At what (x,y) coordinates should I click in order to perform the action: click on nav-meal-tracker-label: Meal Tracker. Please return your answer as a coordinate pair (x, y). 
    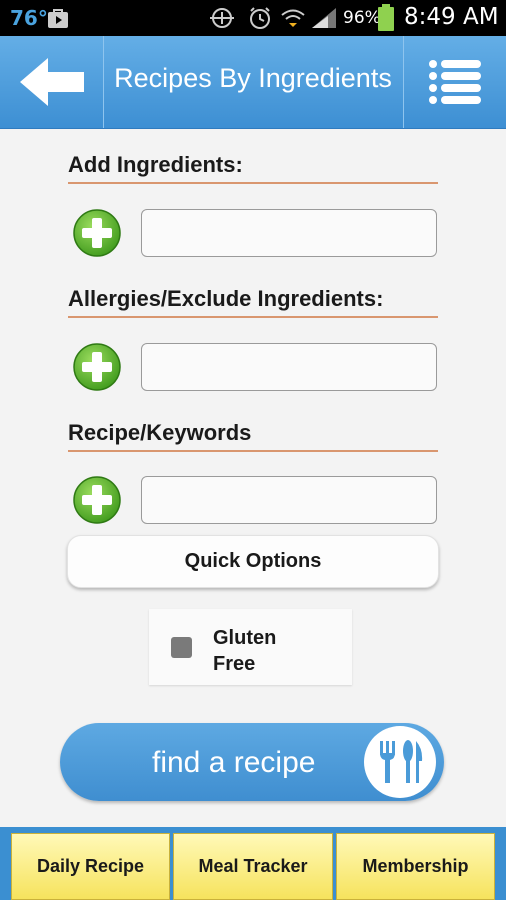
    Looking at the image, I should click on (253, 866).